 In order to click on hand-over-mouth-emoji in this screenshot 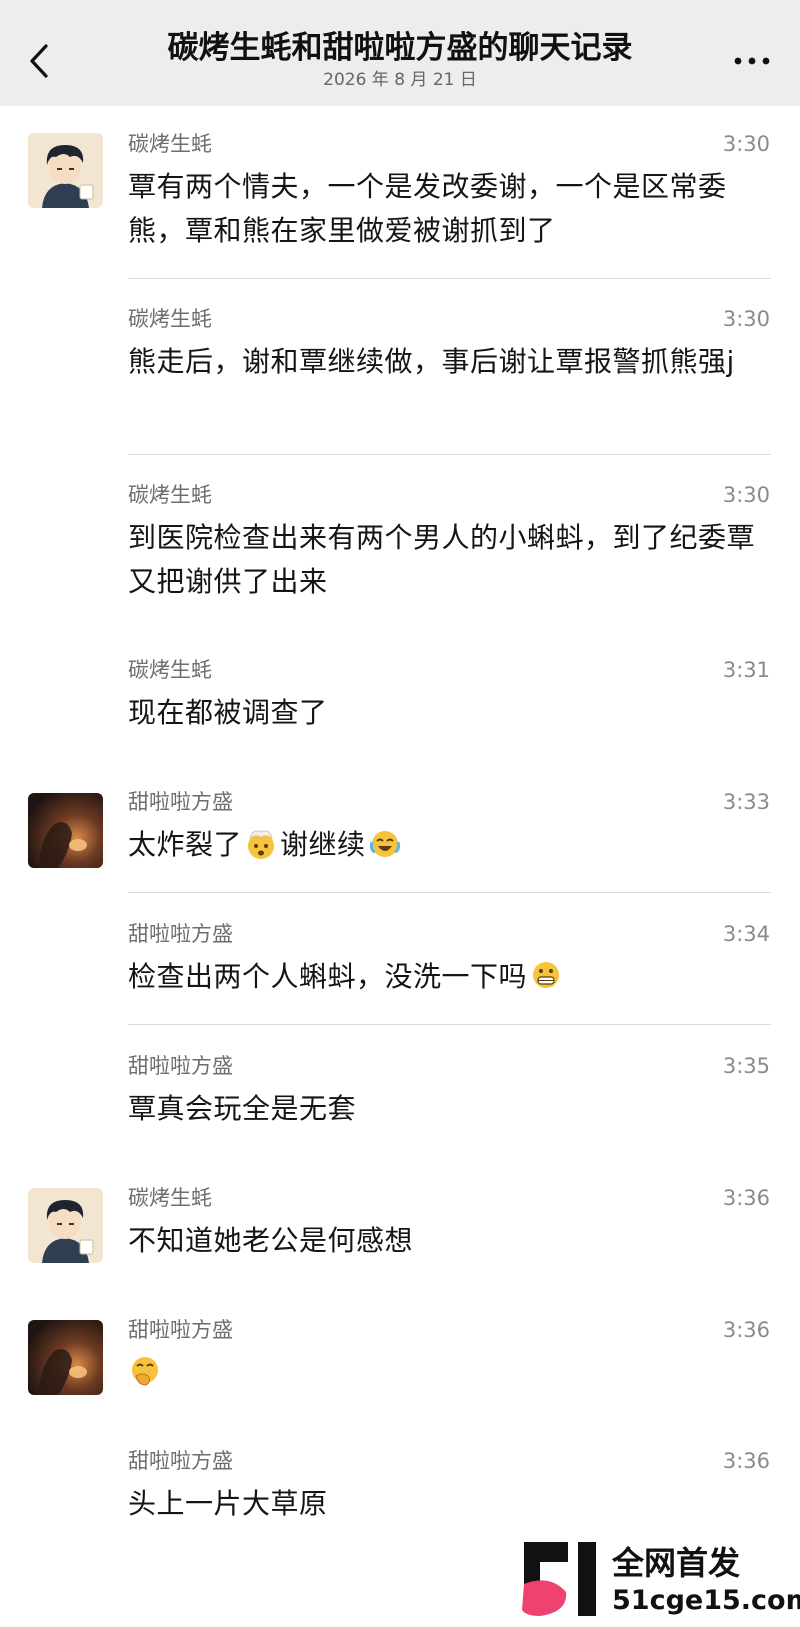, I will do `click(145, 1371)`.